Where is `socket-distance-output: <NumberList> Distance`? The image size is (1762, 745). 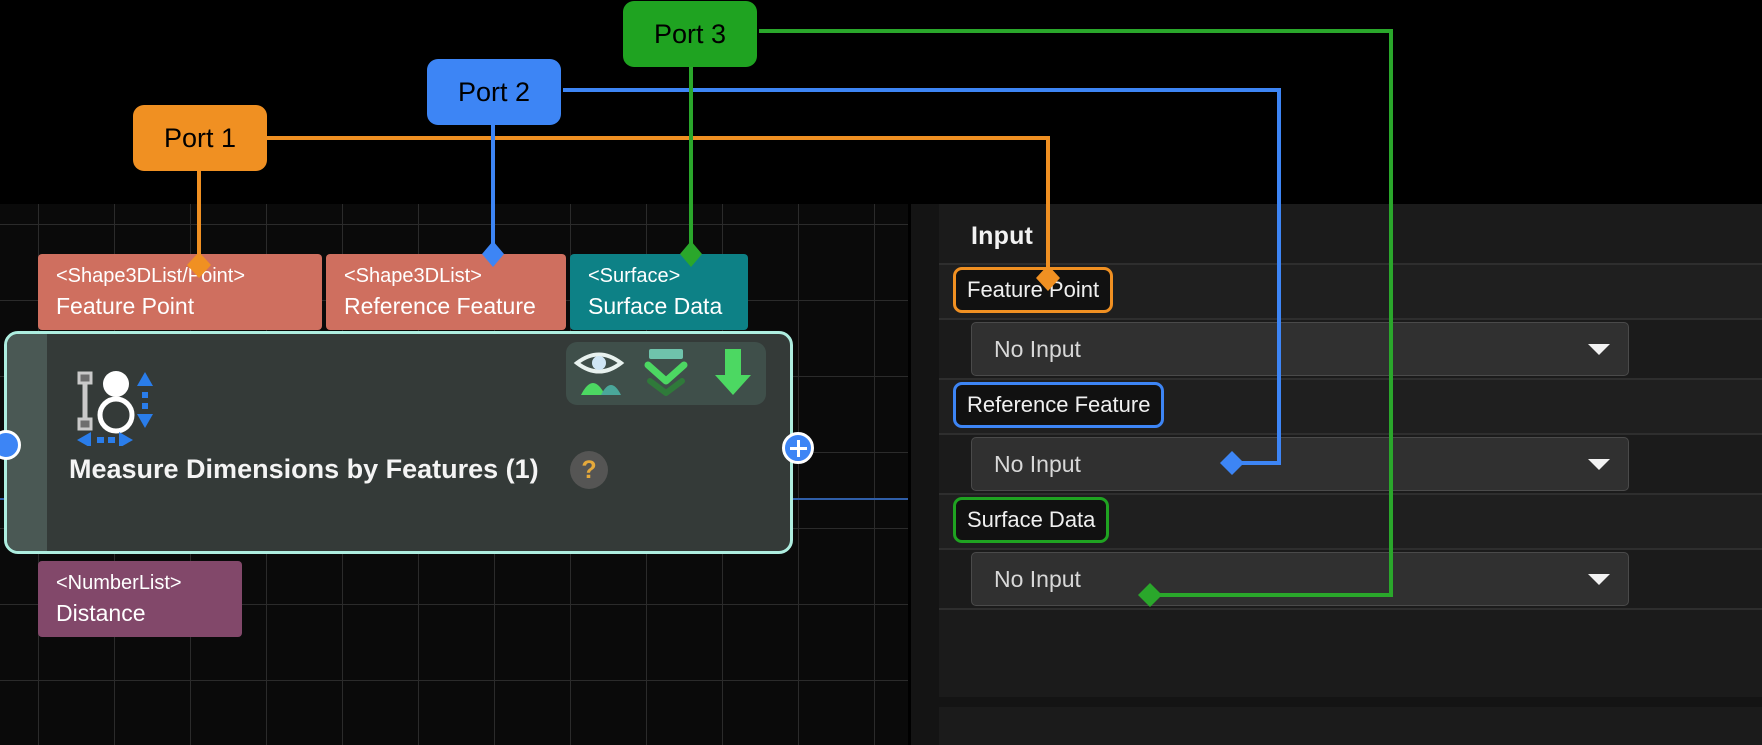
socket-distance-output: <NumberList> Distance is located at coordinates (140, 599).